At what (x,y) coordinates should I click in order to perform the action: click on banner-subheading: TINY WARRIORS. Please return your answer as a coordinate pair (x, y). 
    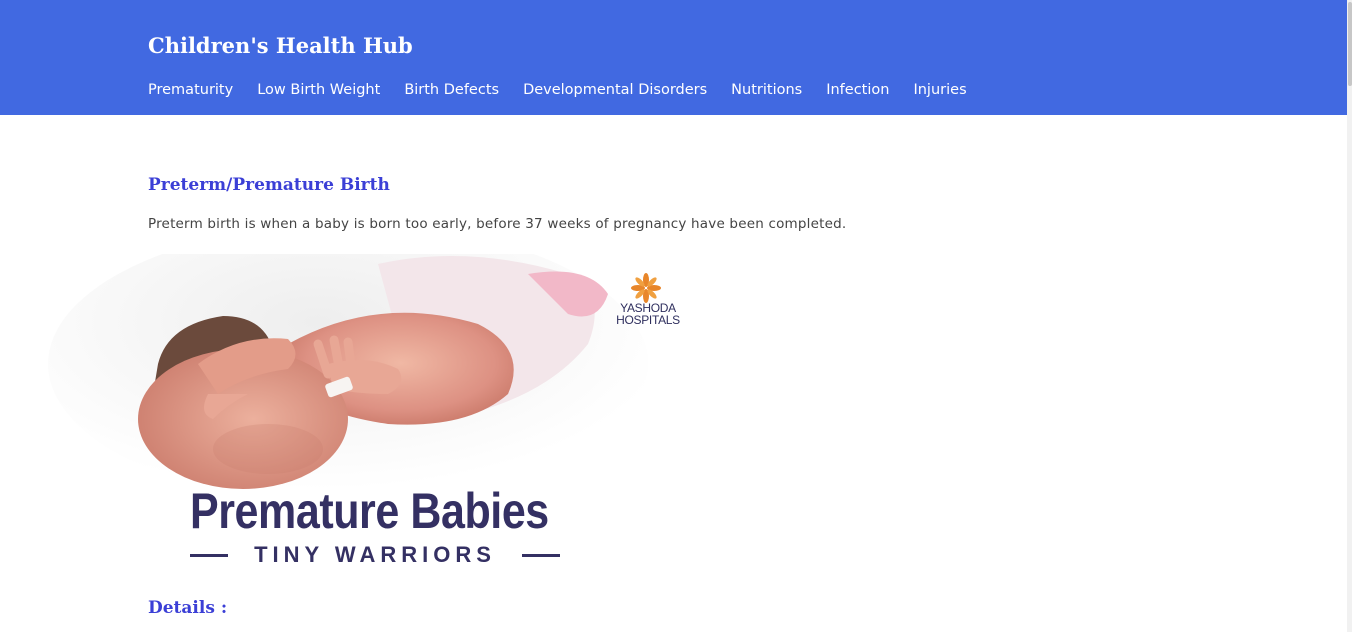
    Looking at the image, I should click on (375, 554).